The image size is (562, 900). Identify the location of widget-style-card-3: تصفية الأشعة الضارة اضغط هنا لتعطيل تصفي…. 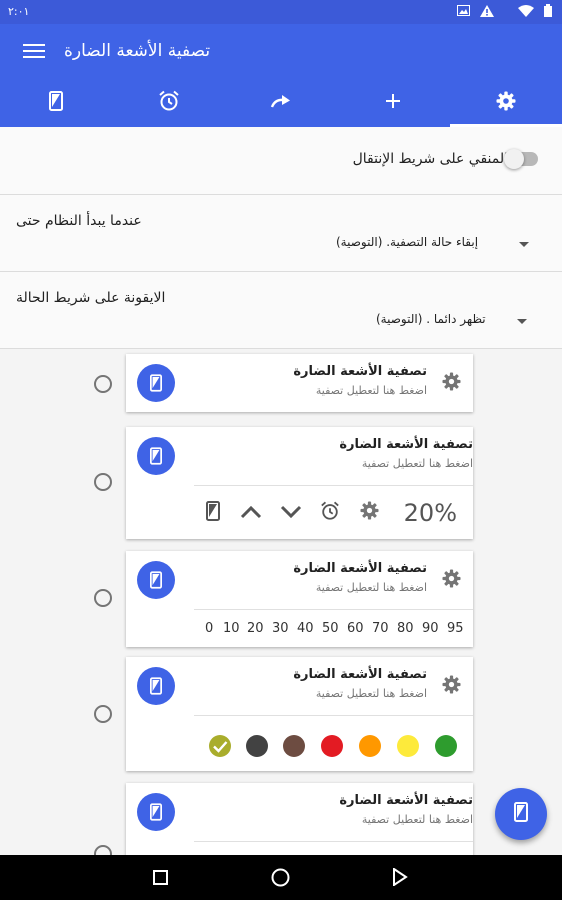
(299, 599).